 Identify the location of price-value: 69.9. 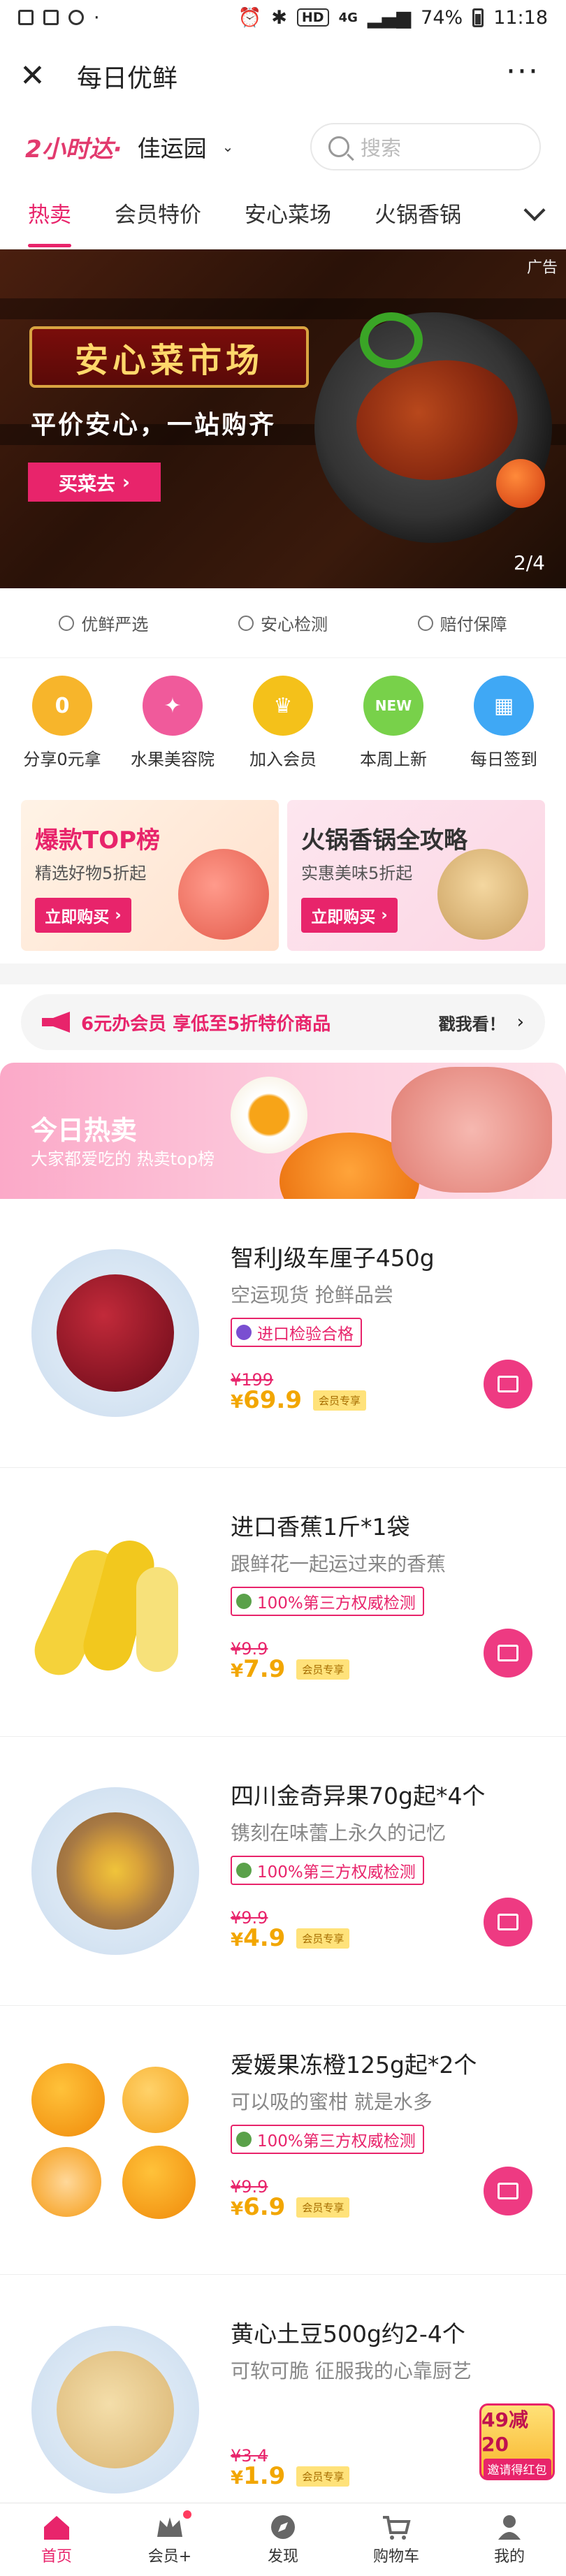
(272, 1400).